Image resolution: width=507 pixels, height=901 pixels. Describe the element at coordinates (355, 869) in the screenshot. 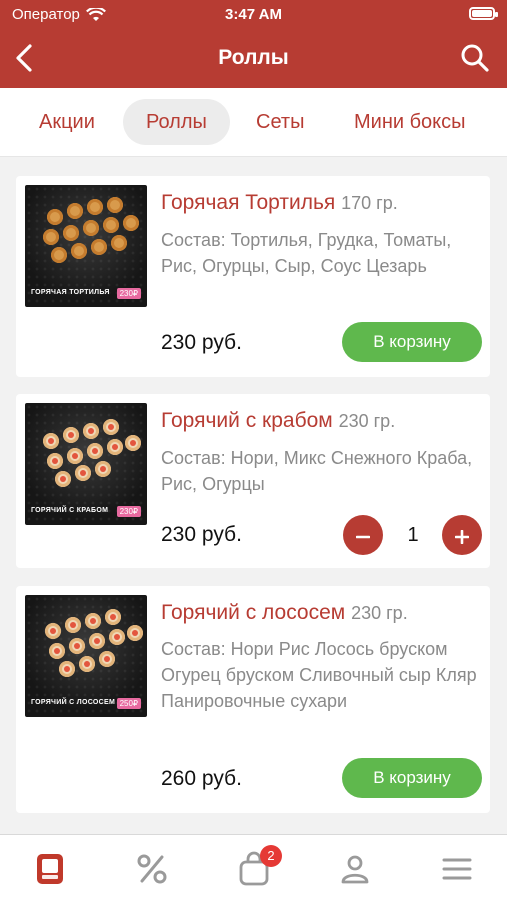

I see `profile-icon` at that location.